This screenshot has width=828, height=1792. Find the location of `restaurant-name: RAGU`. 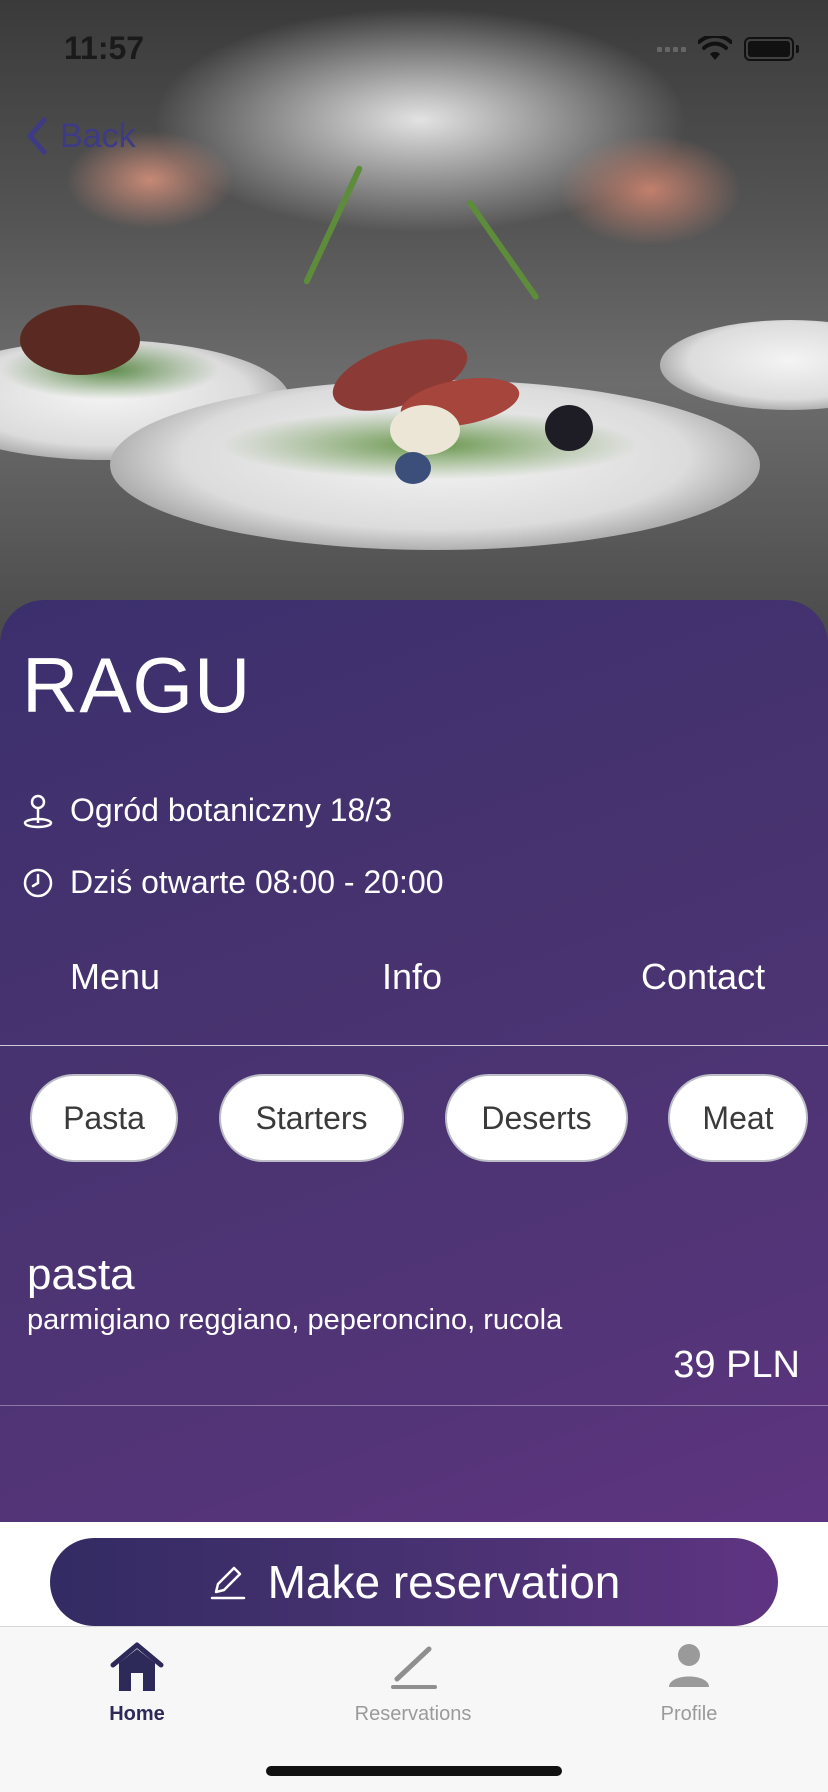

restaurant-name: RAGU is located at coordinates (137, 685).